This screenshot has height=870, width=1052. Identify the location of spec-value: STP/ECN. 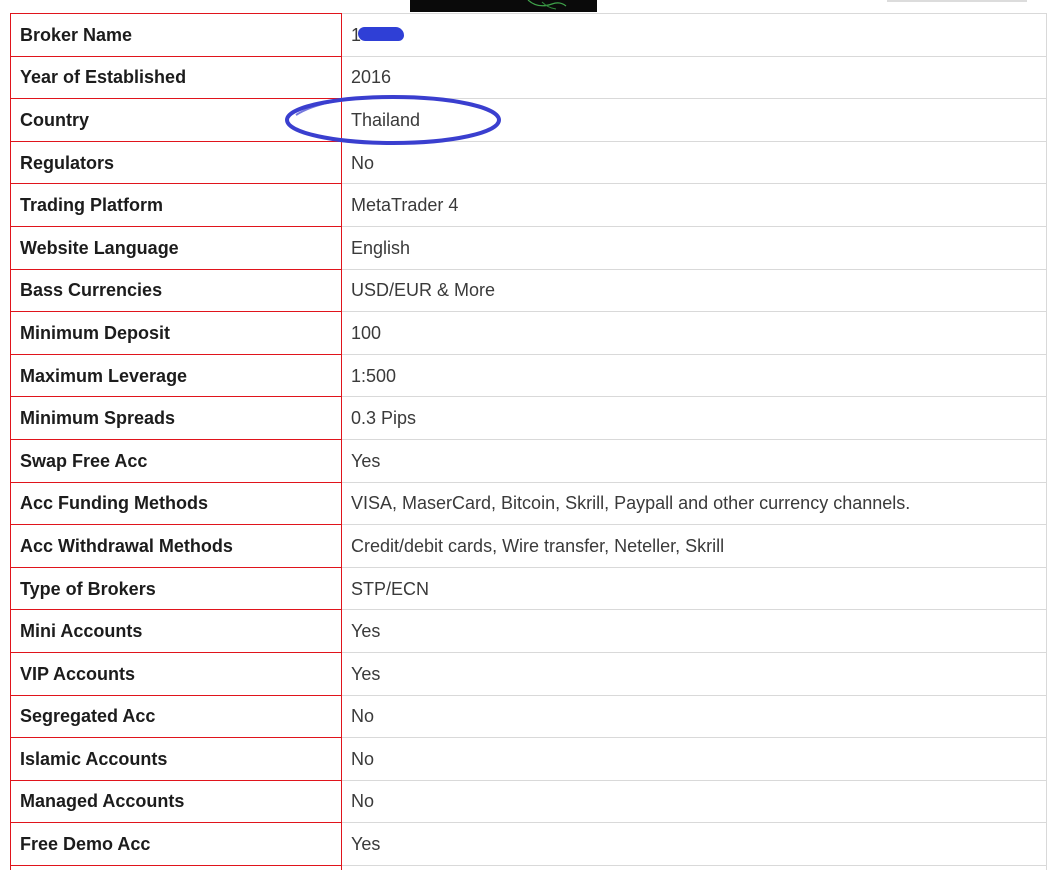
(694, 588).